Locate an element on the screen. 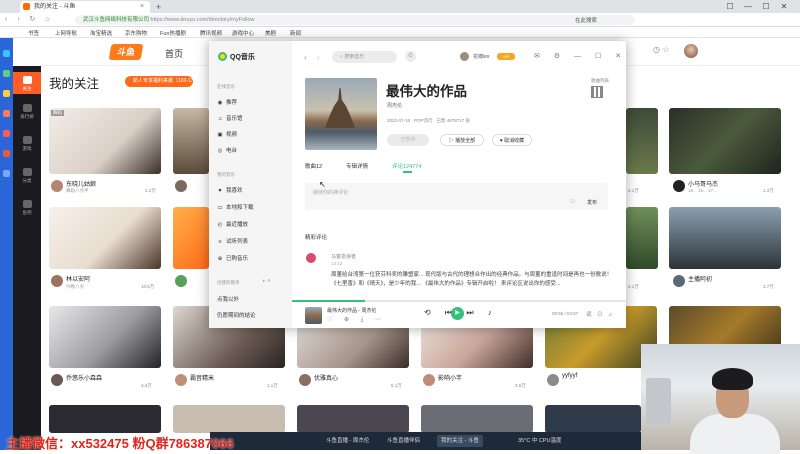  sidebar-item-local: ▭ 本地和下载 is located at coordinates (235, 207).